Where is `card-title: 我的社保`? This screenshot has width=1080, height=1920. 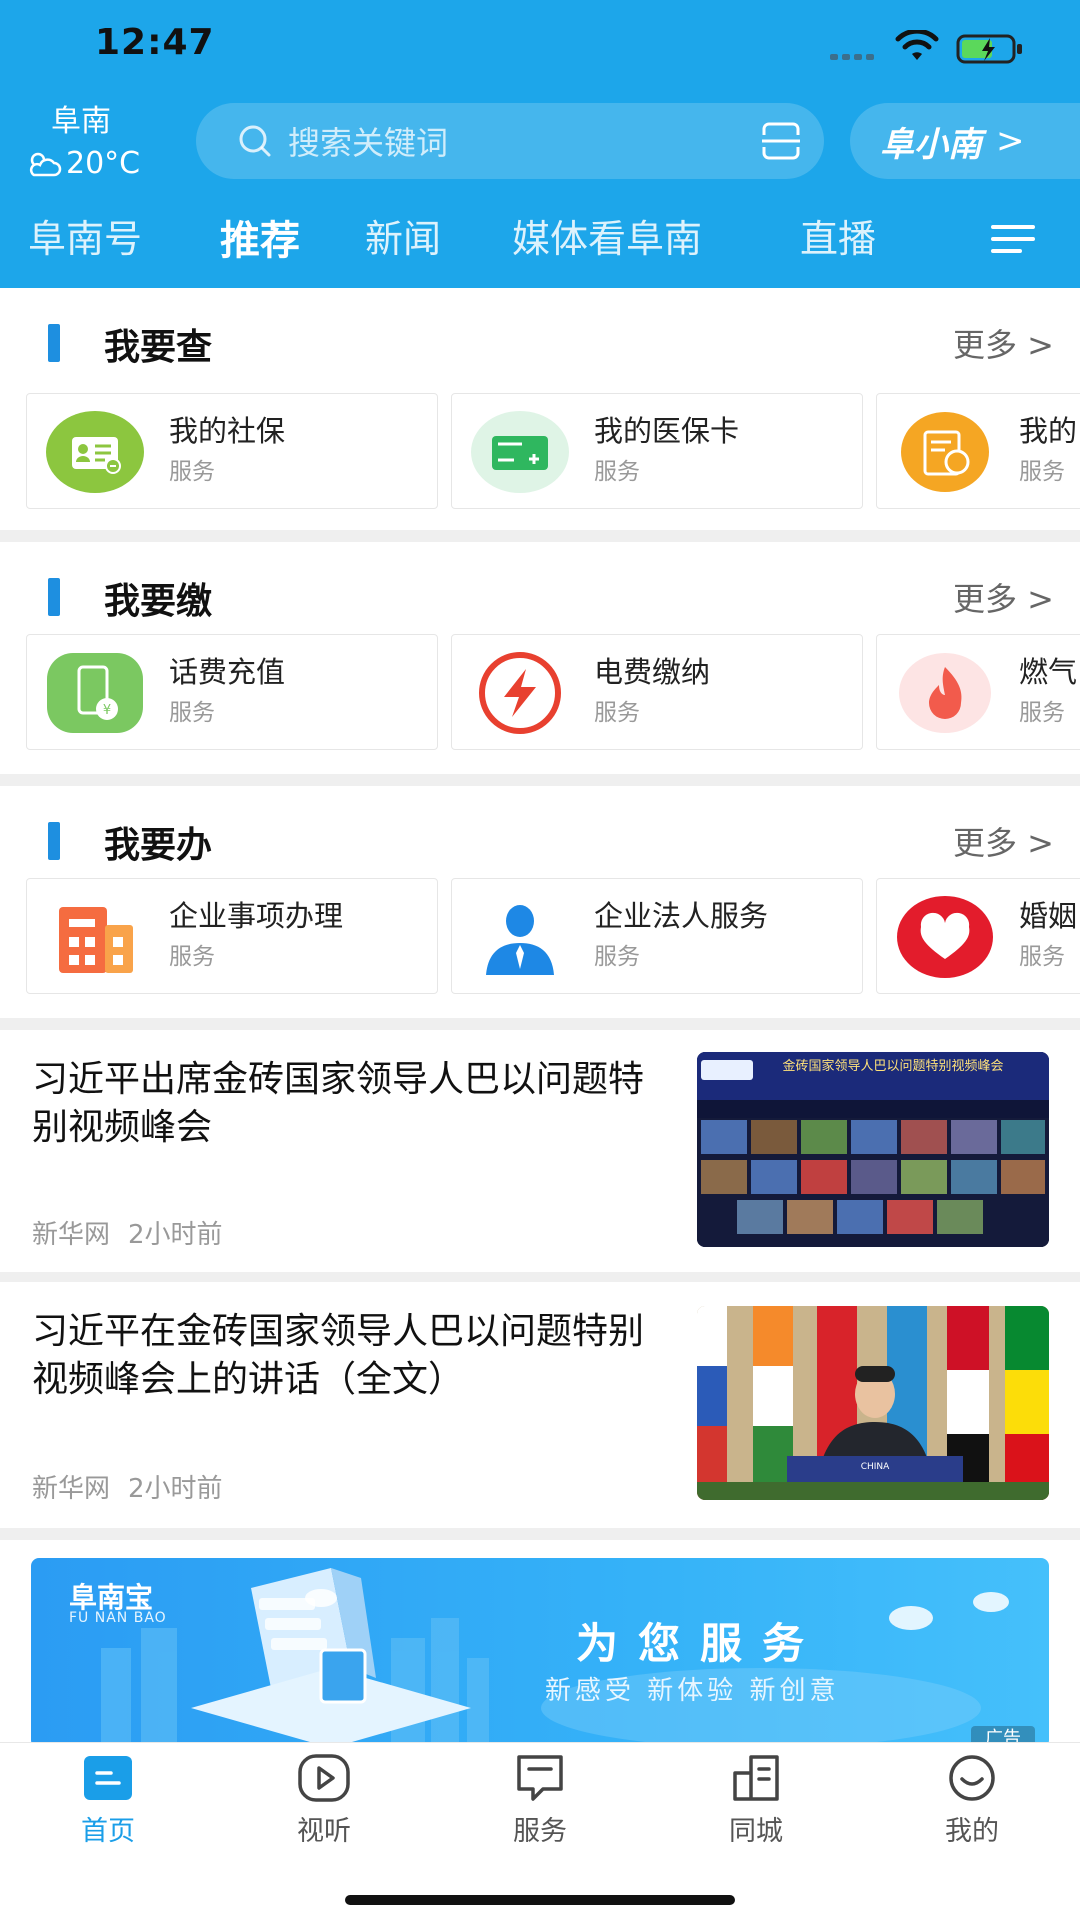 card-title: 我的社保 is located at coordinates (227, 431).